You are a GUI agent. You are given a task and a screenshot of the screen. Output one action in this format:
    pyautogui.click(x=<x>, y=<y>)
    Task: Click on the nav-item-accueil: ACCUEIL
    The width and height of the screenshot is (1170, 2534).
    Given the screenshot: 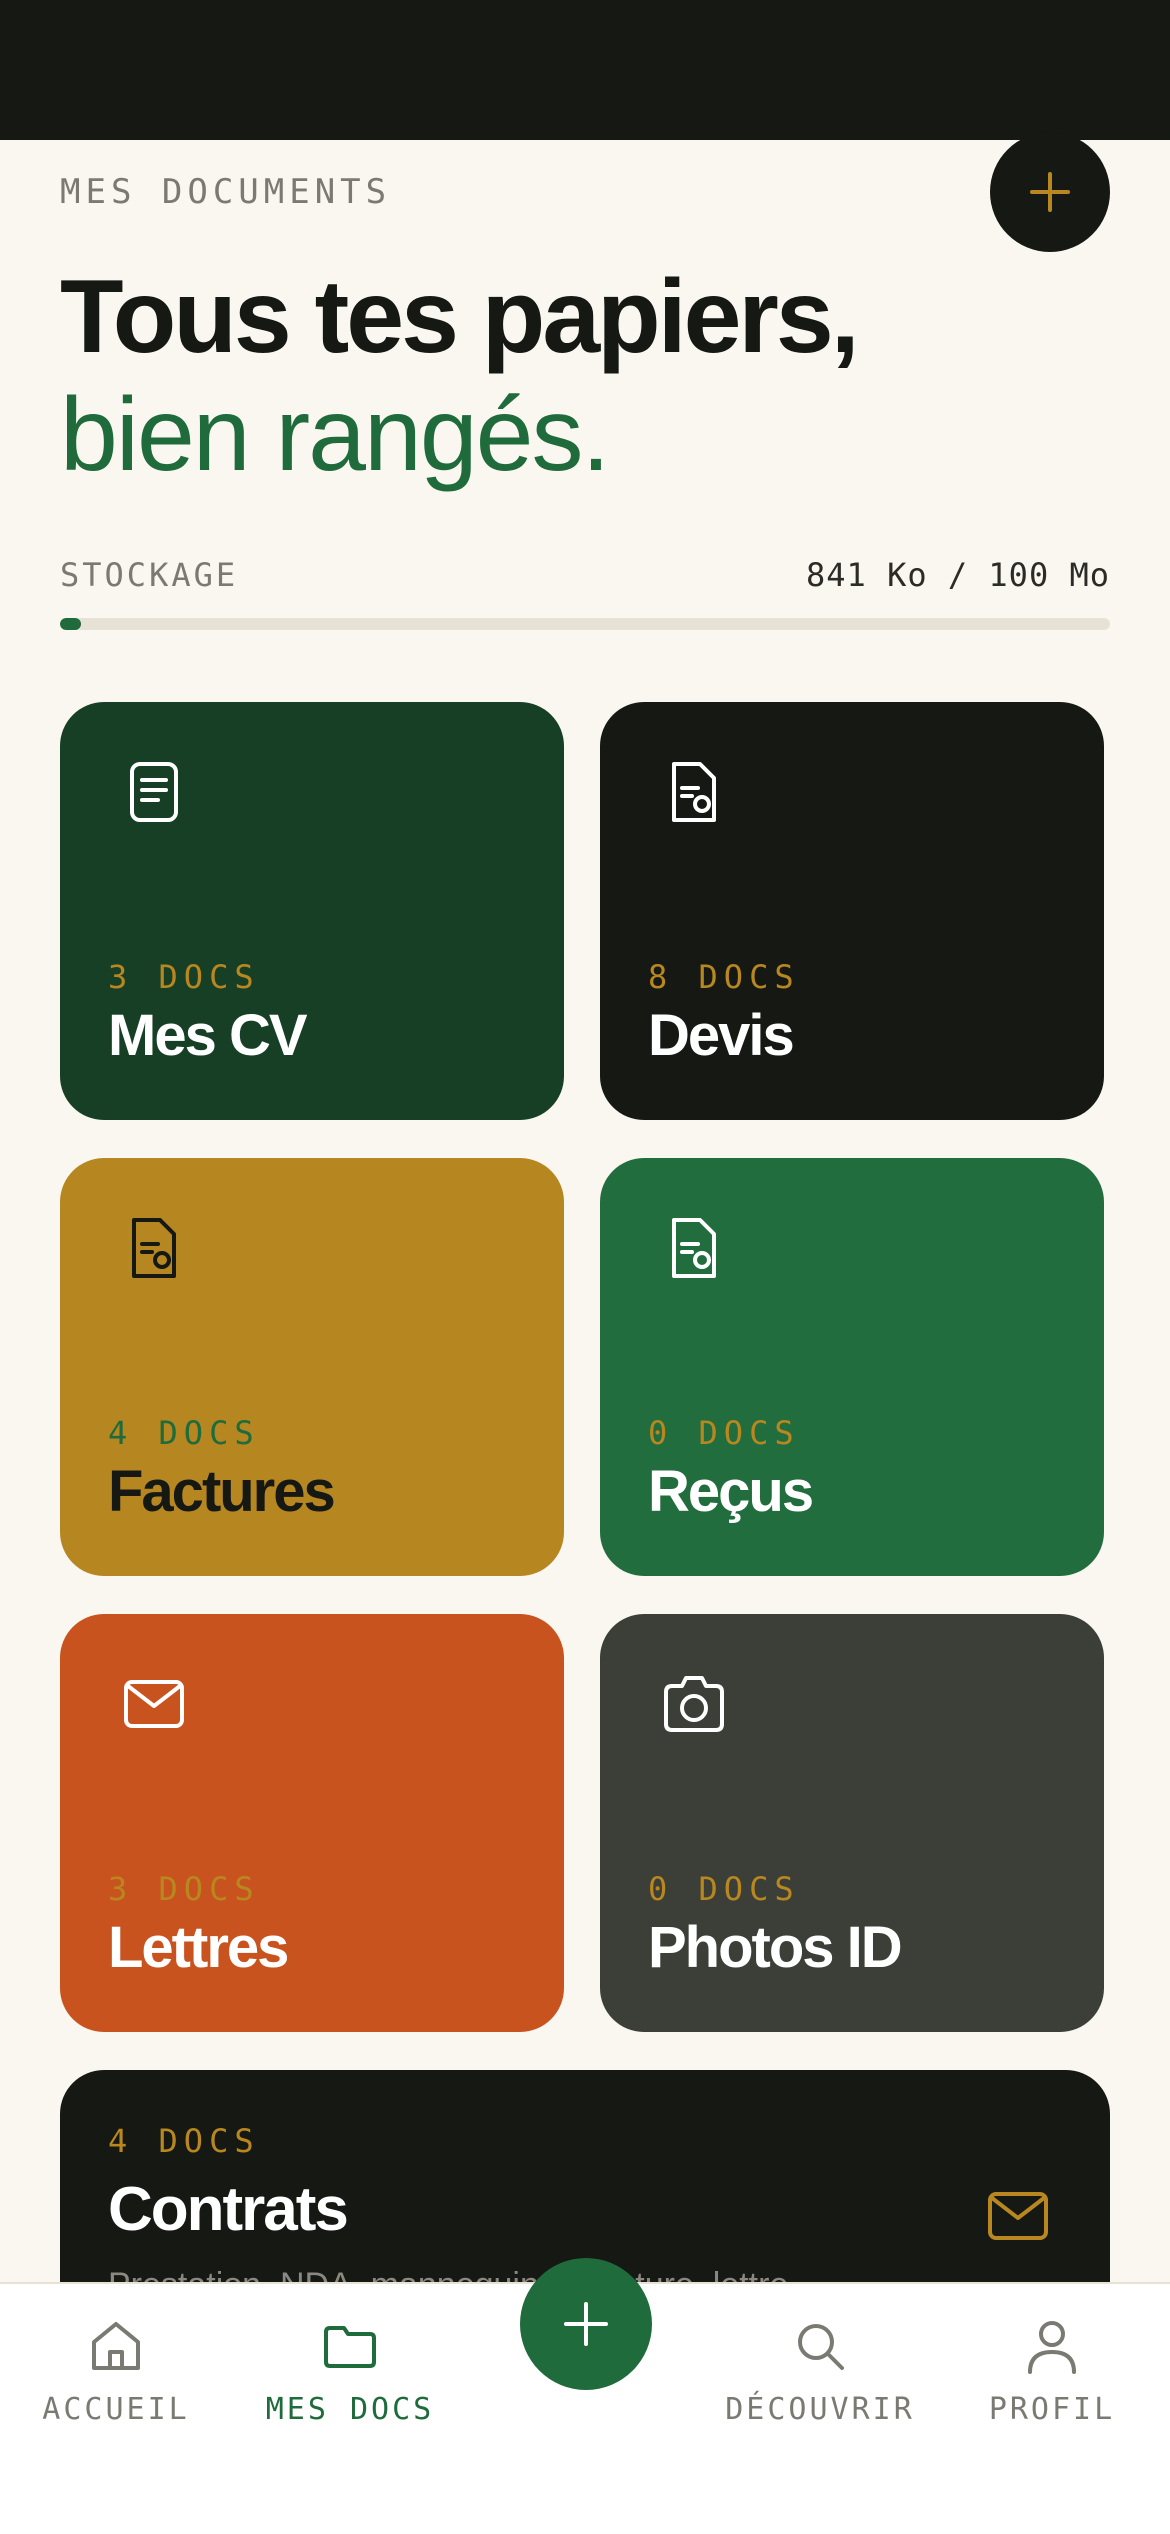 What is the action you would take?
    pyautogui.click(x=116, y=2370)
    